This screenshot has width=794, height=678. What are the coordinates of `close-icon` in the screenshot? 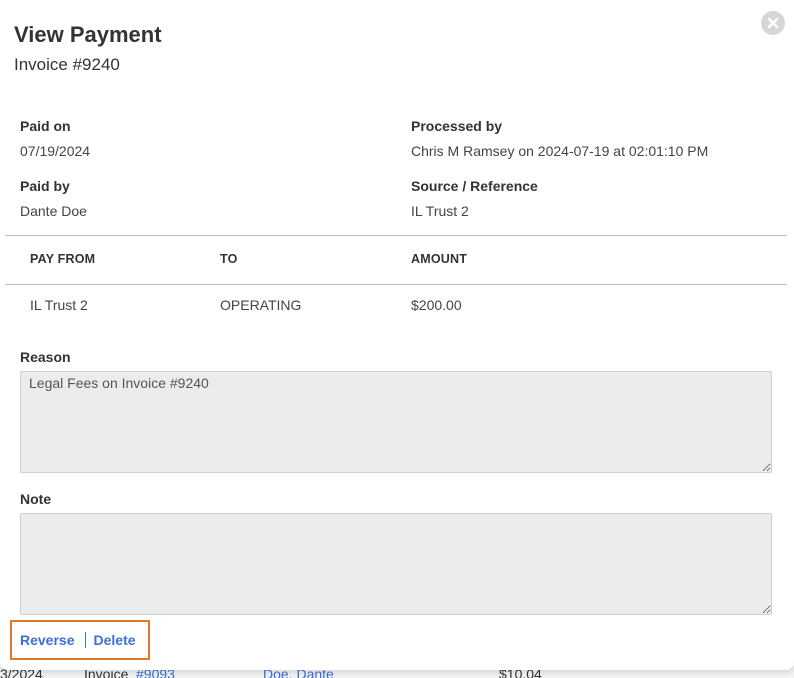 It's located at (773, 23).